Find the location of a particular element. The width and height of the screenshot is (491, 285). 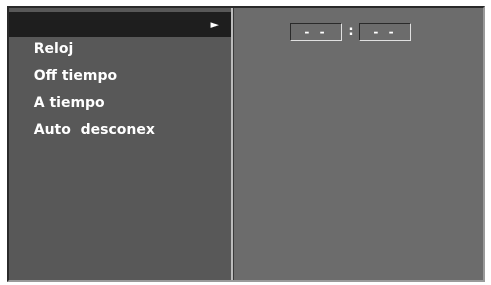

menu-item-label: Auto desconex is located at coordinates (94, 130).